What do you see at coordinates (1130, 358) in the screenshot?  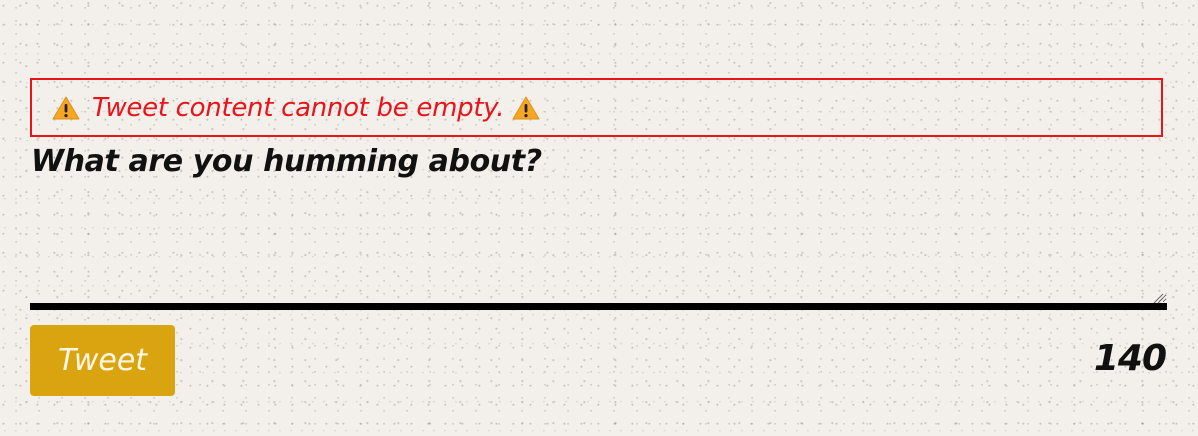 I see `character-counter: 140` at bounding box center [1130, 358].